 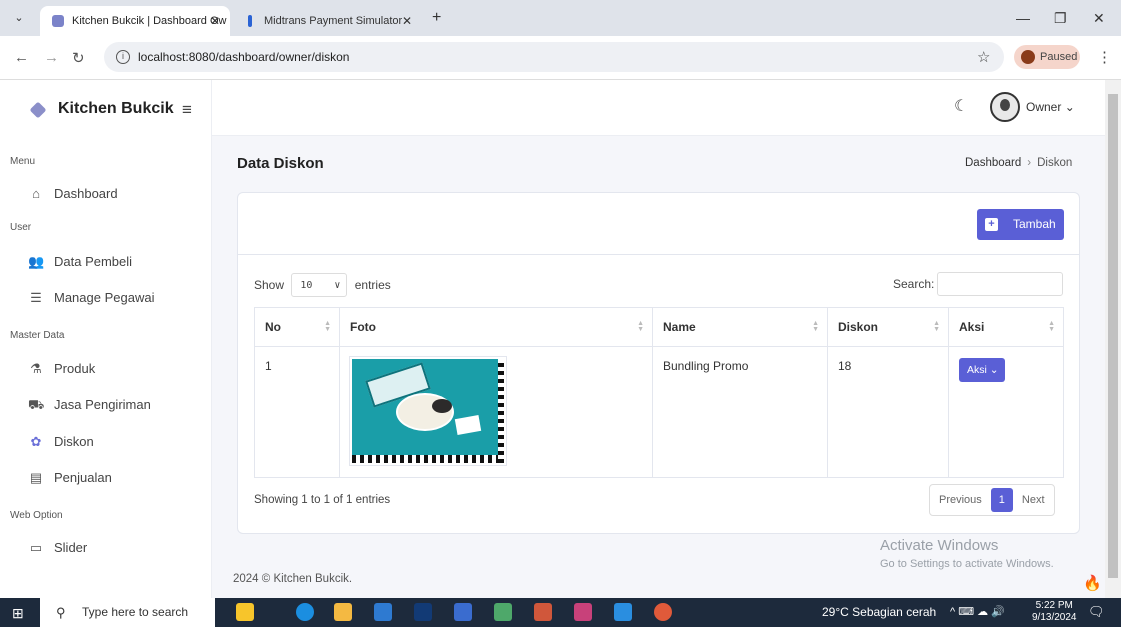 What do you see at coordinates (663, 612) in the screenshot?
I see `chrome-icon` at bounding box center [663, 612].